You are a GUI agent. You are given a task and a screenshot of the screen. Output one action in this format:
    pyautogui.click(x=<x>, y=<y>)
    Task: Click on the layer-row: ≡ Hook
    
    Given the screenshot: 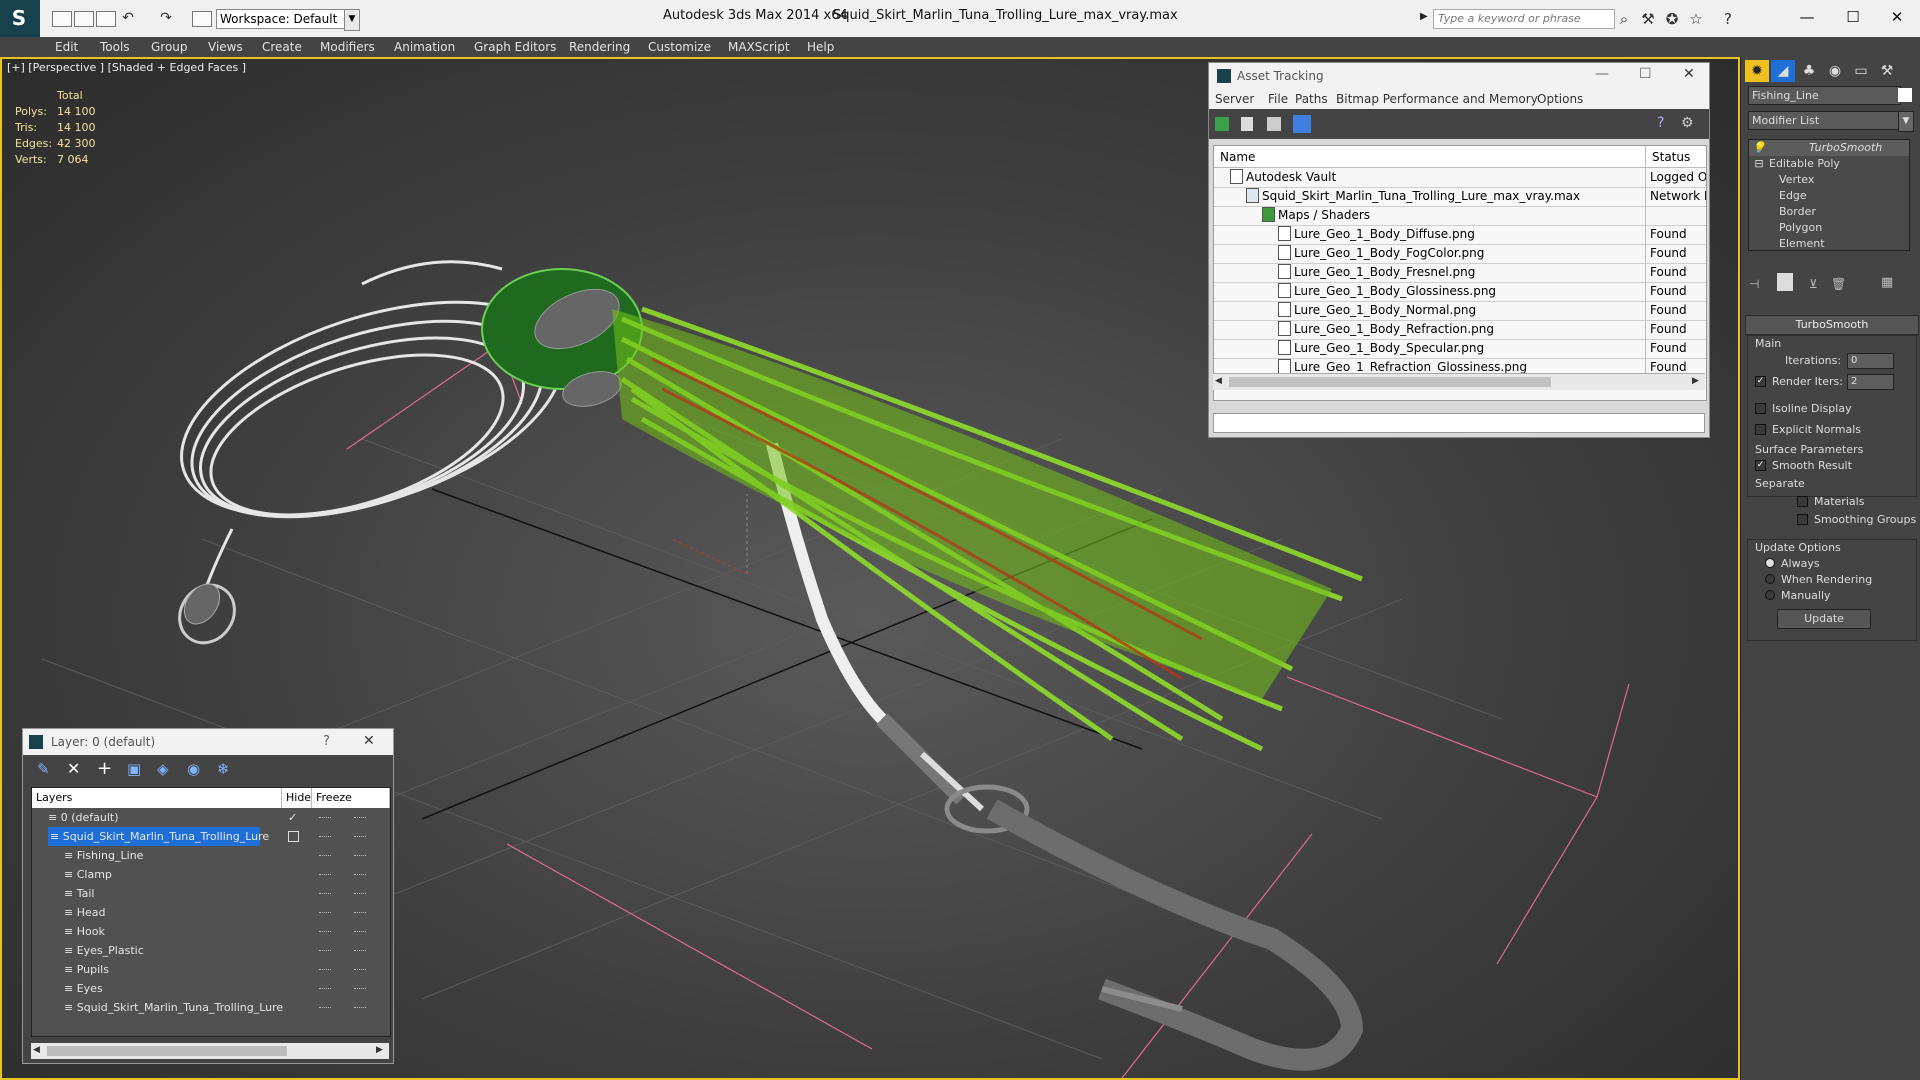 What is the action you would take?
    pyautogui.click(x=211, y=931)
    